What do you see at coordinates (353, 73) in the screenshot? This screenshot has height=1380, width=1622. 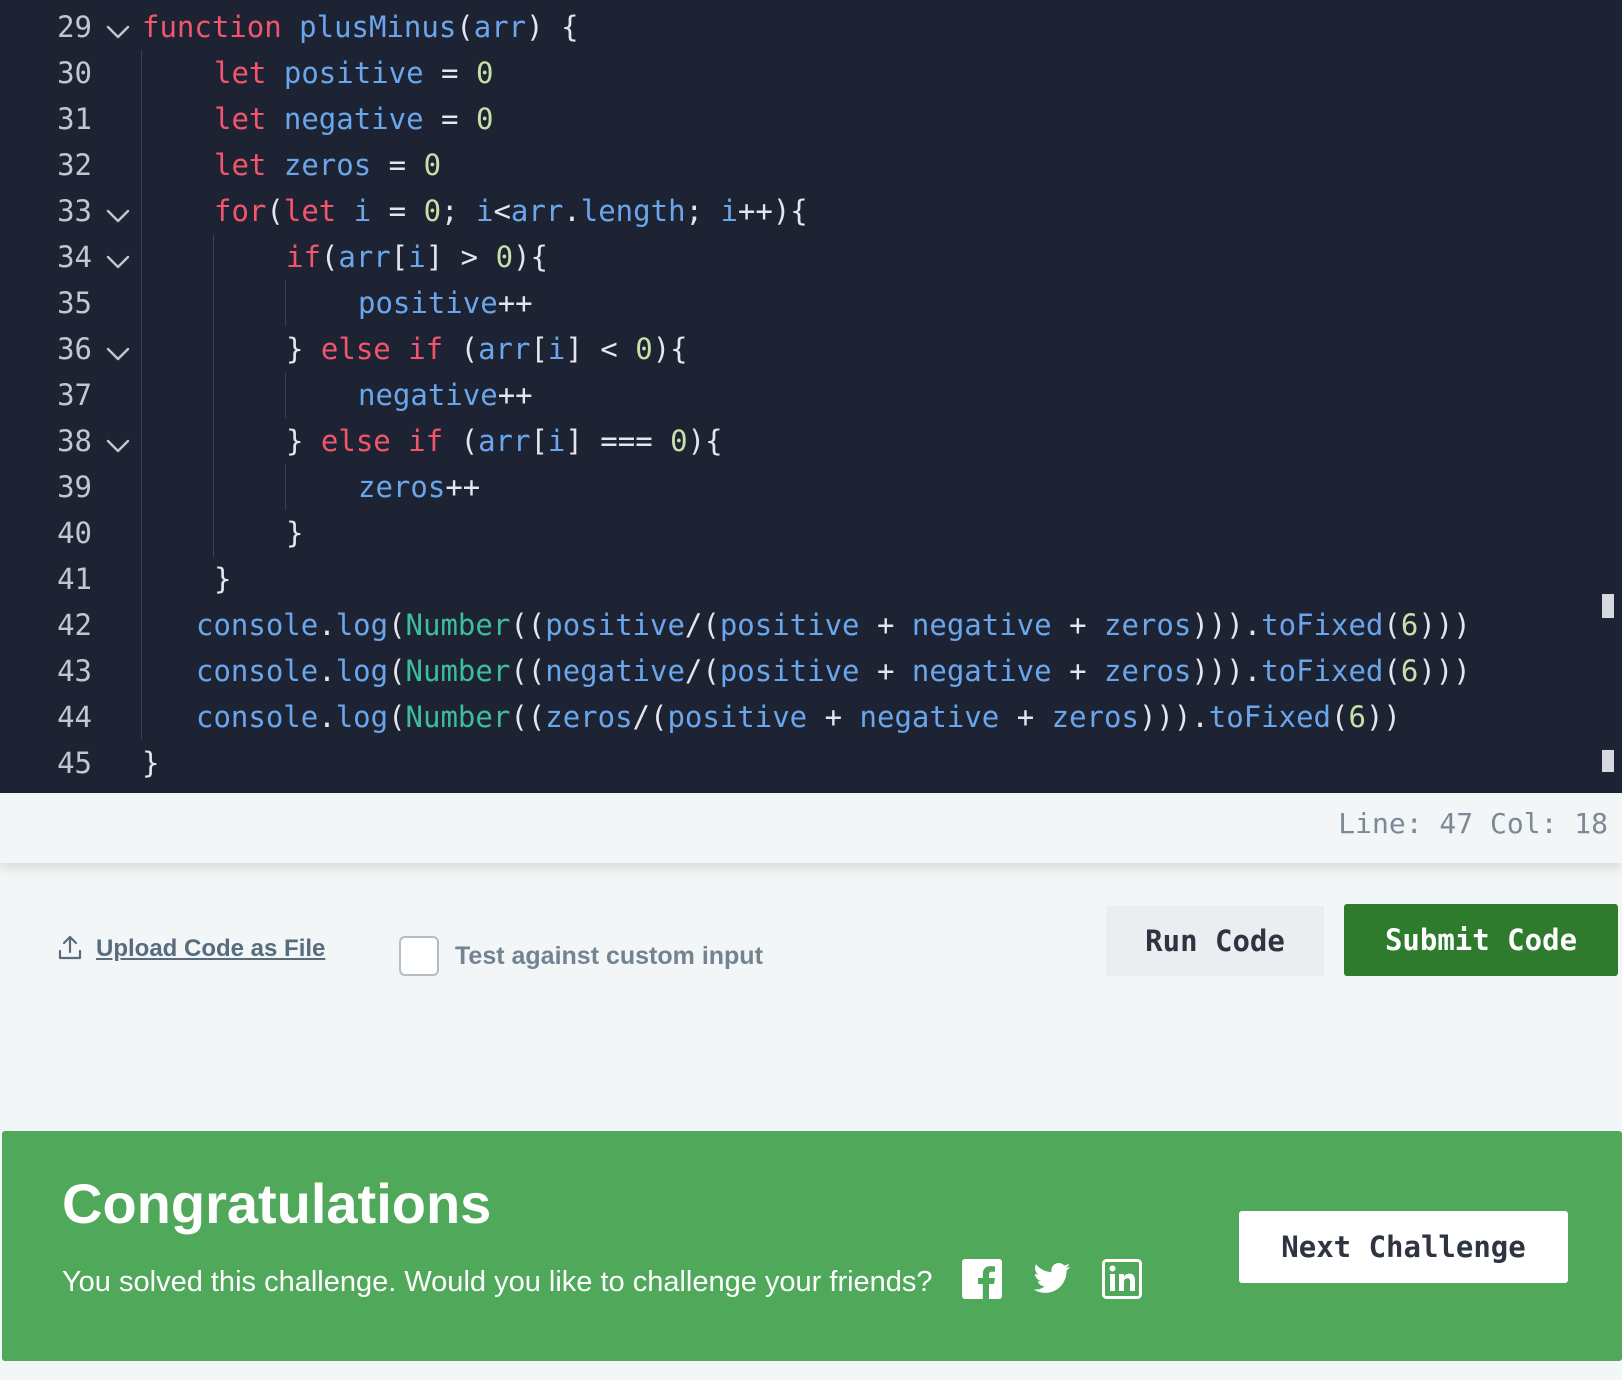 I see `code-text: let positive = 0` at bounding box center [353, 73].